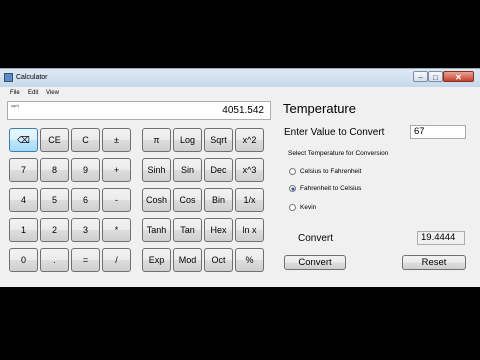 The image size is (480, 360). I want to click on key-3-button: 3, so click(85, 230).